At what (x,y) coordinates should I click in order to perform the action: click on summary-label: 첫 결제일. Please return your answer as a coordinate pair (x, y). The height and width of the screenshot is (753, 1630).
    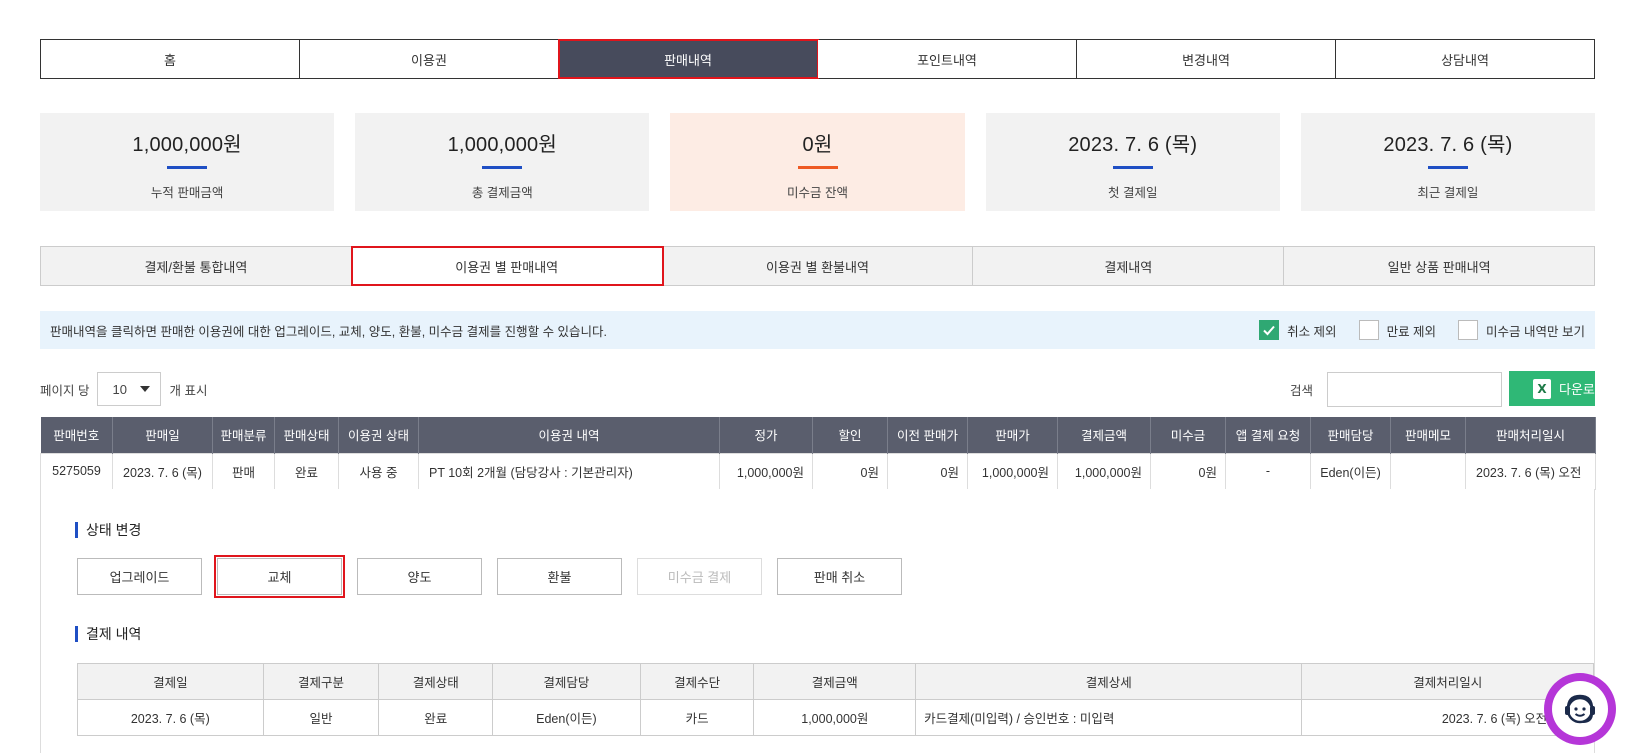
    Looking at the image, I should click on (1132, 193).